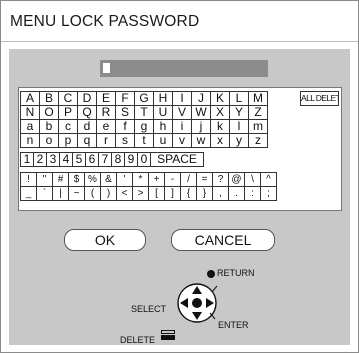  I want to click on keyboard-key: R, so click(106, 112).